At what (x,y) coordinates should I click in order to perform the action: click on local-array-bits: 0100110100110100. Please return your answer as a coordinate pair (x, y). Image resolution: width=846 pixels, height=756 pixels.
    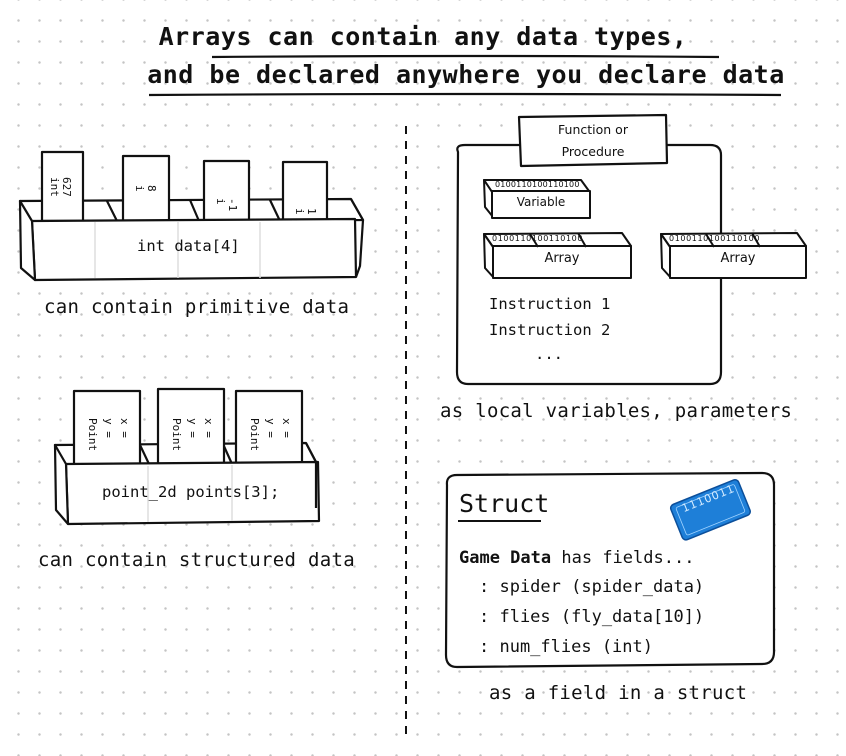
    Looking at the image, I should click on (538, 238).